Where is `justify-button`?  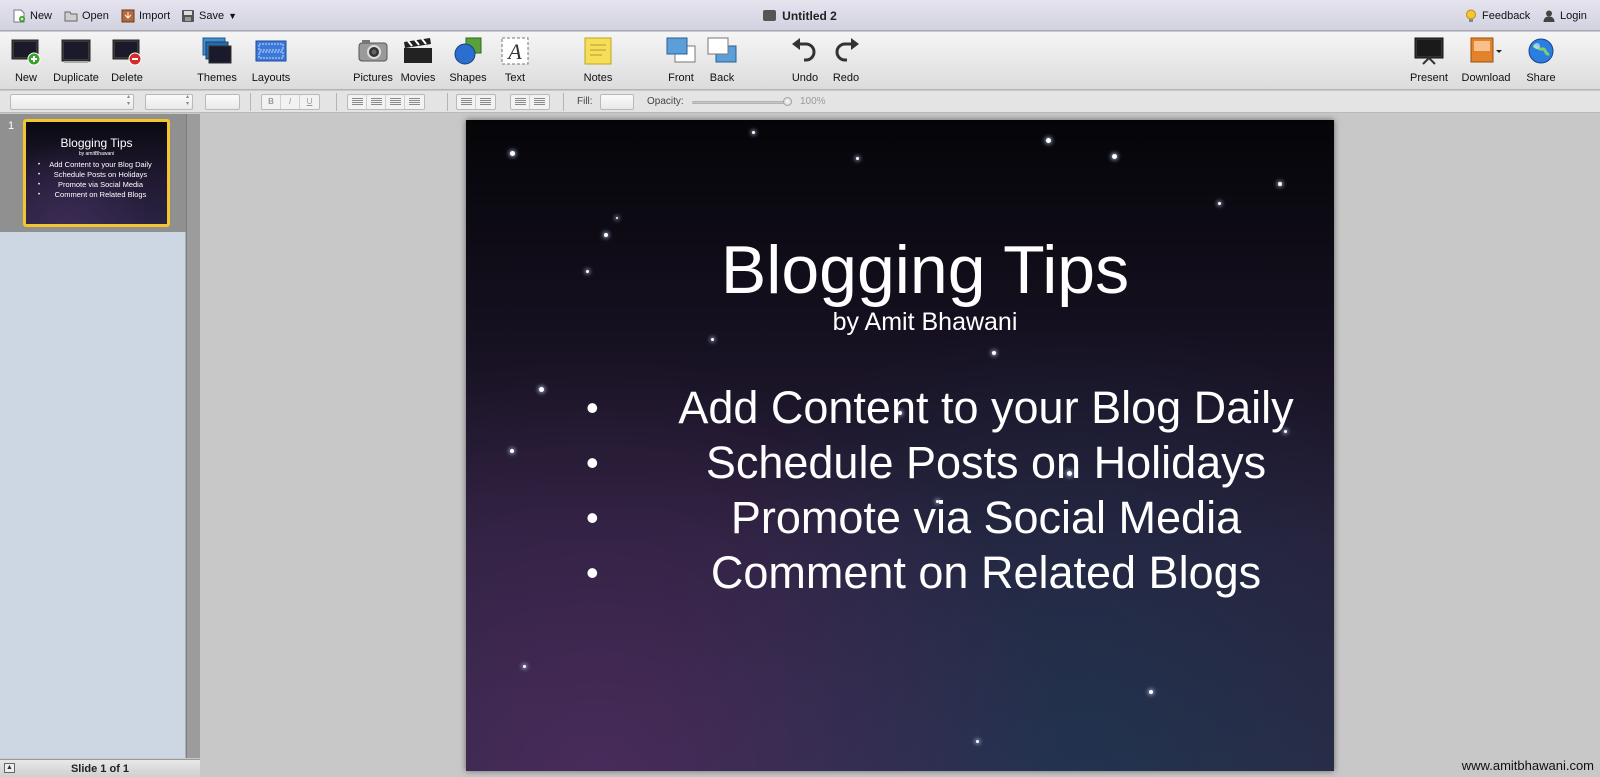 justify-button is located at coordinates (414, 102).